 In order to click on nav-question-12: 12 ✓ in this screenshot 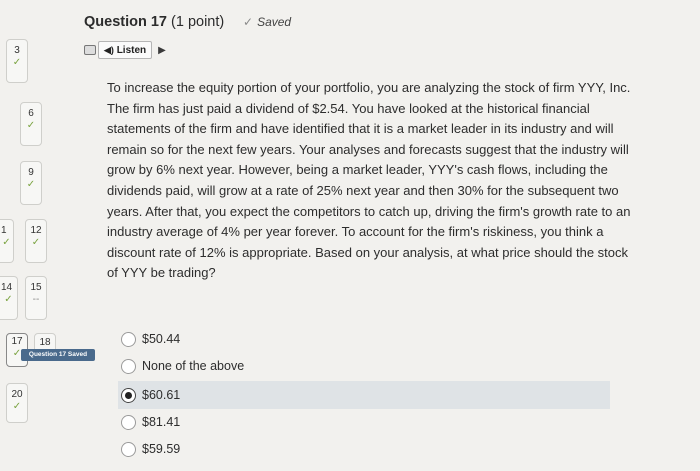, I will do `click(36, 241)`.